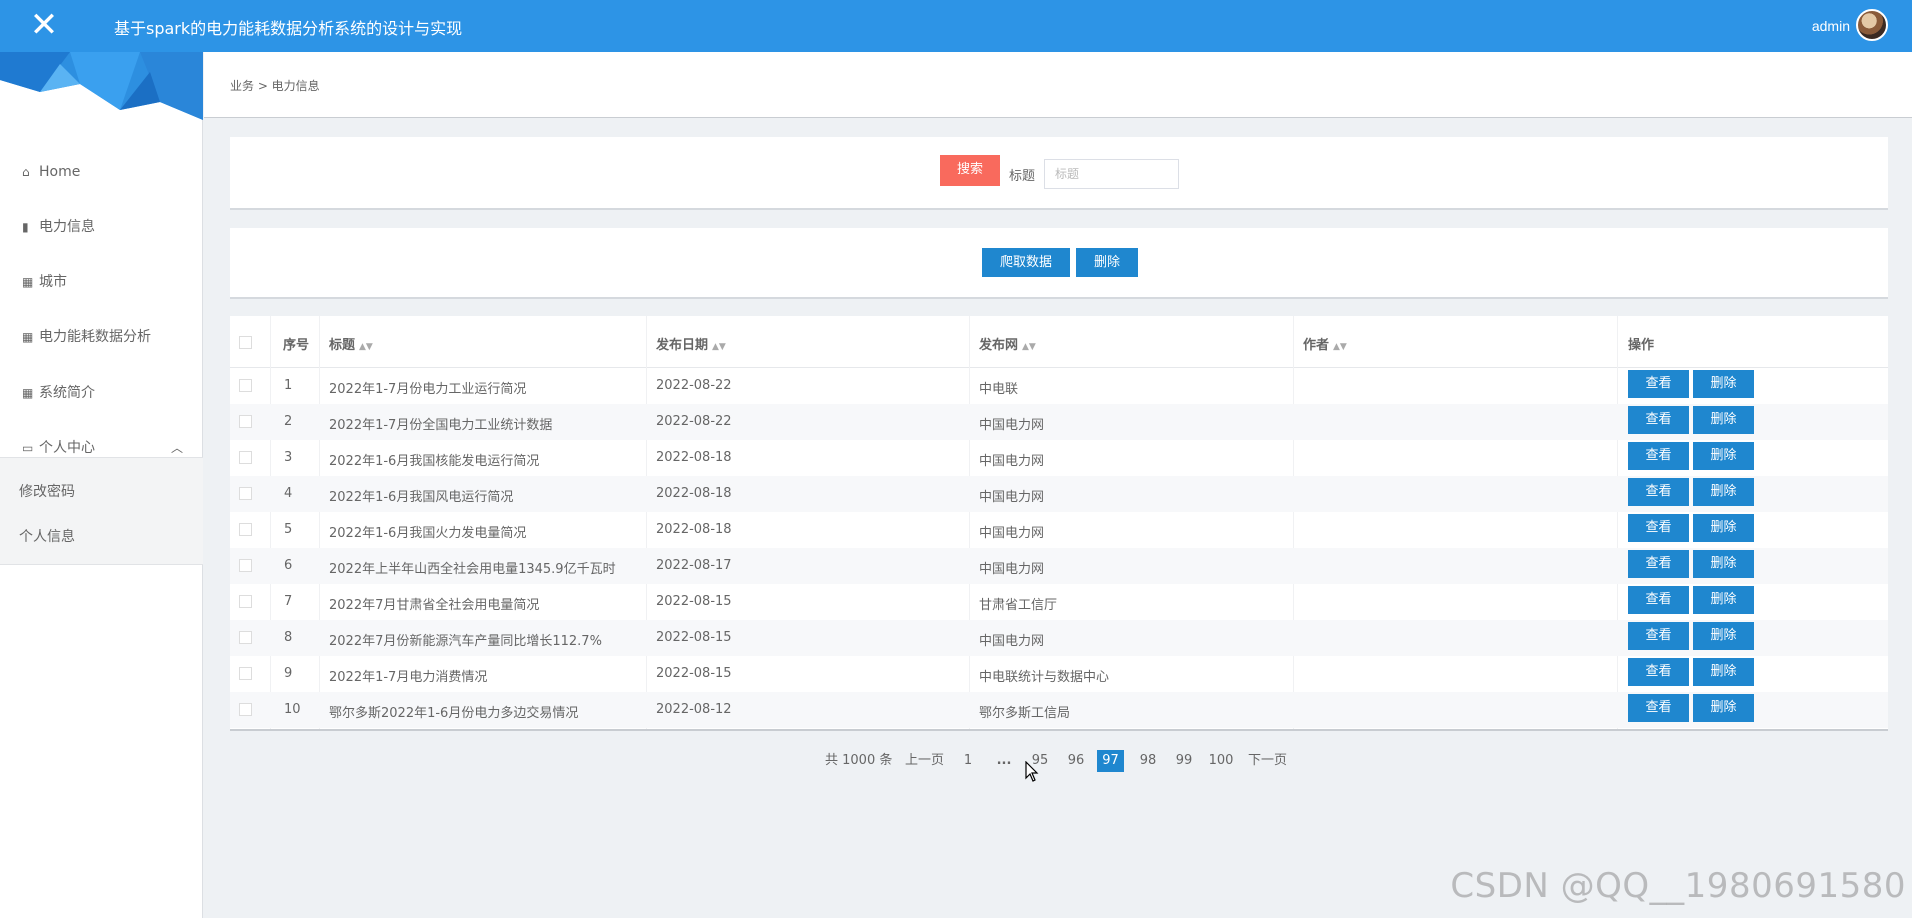 This screenshot has width=1912, height=918. I want to click on submenu-personal-info: 个人信息, so click(47, 536).